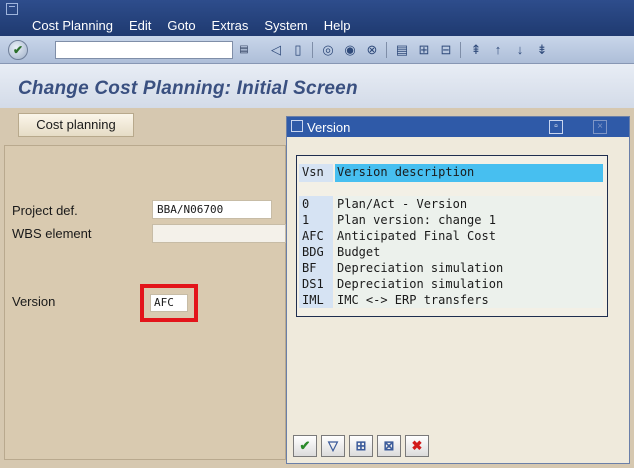 The width and height of the screenshot is (634, 468). What do you see at coordinates (316, 173) in the screenshot?
I see `header-vsn: Vsn` at bounding box center [316, 173].